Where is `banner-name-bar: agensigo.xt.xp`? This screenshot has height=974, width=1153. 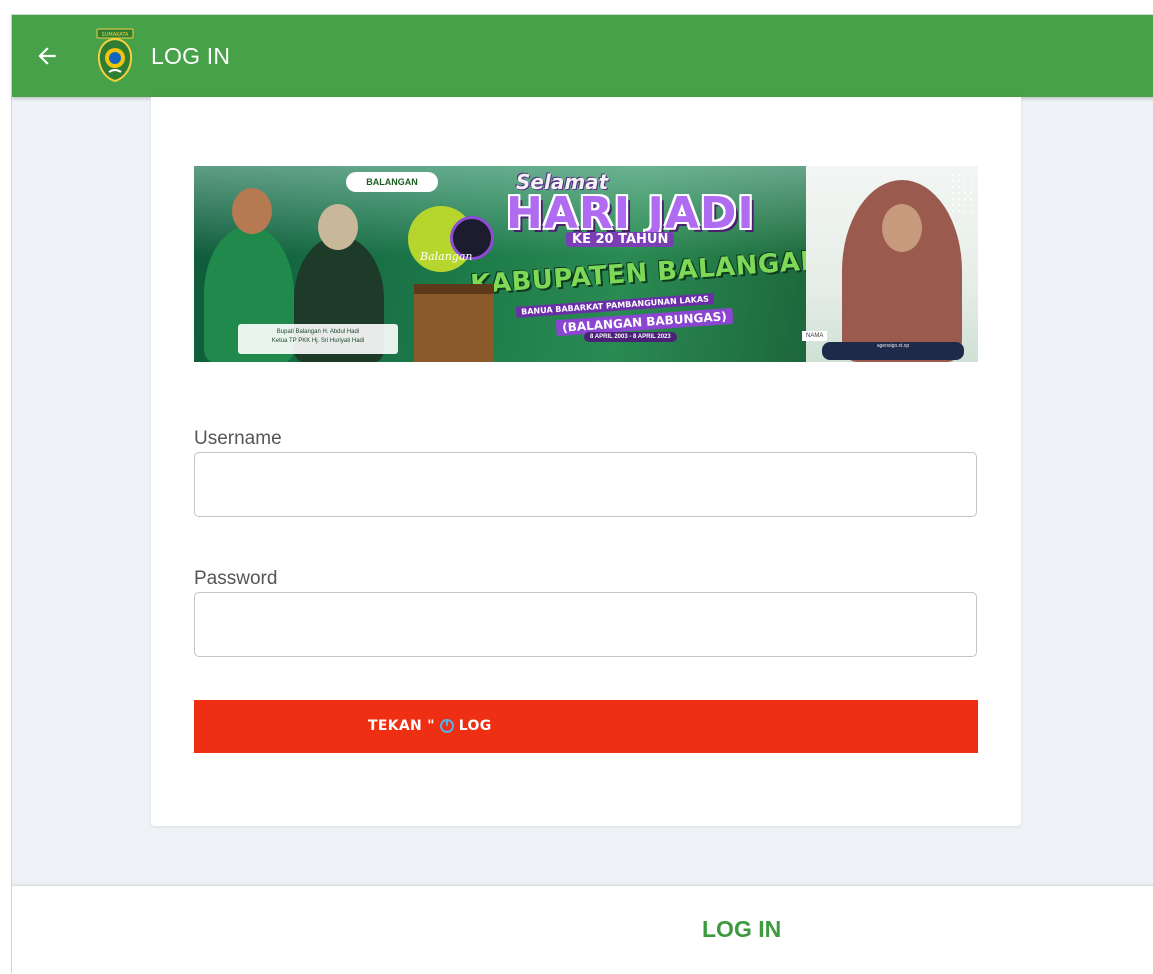
banner-name-bar: agensigo.xt.xp is located at coordinates (893, 351).